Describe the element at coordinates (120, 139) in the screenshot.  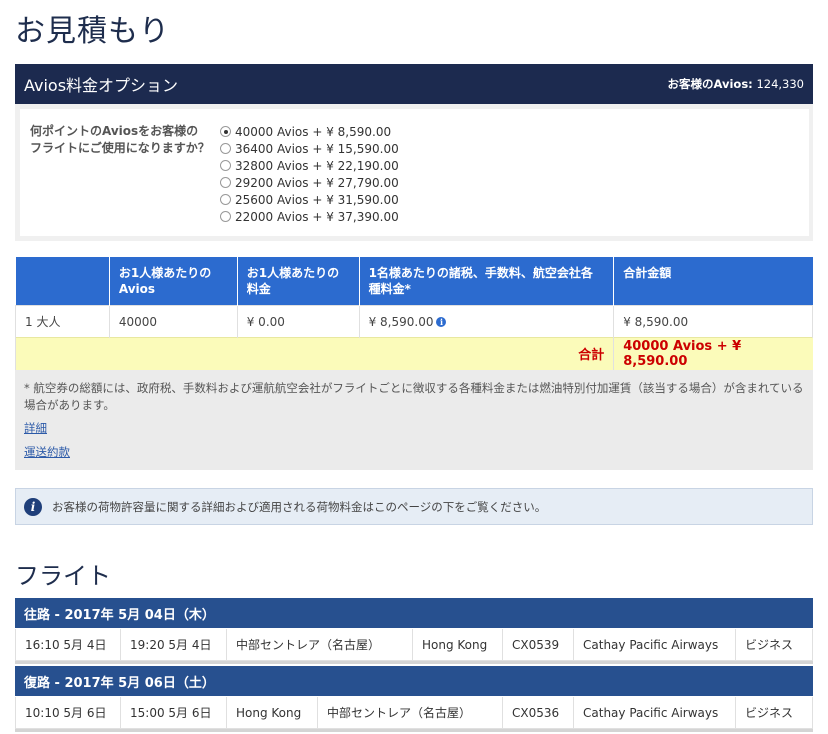
I see `avios-question: 何ポイントのAviosをお客様のフライトにご使用になりますか？` at that location.